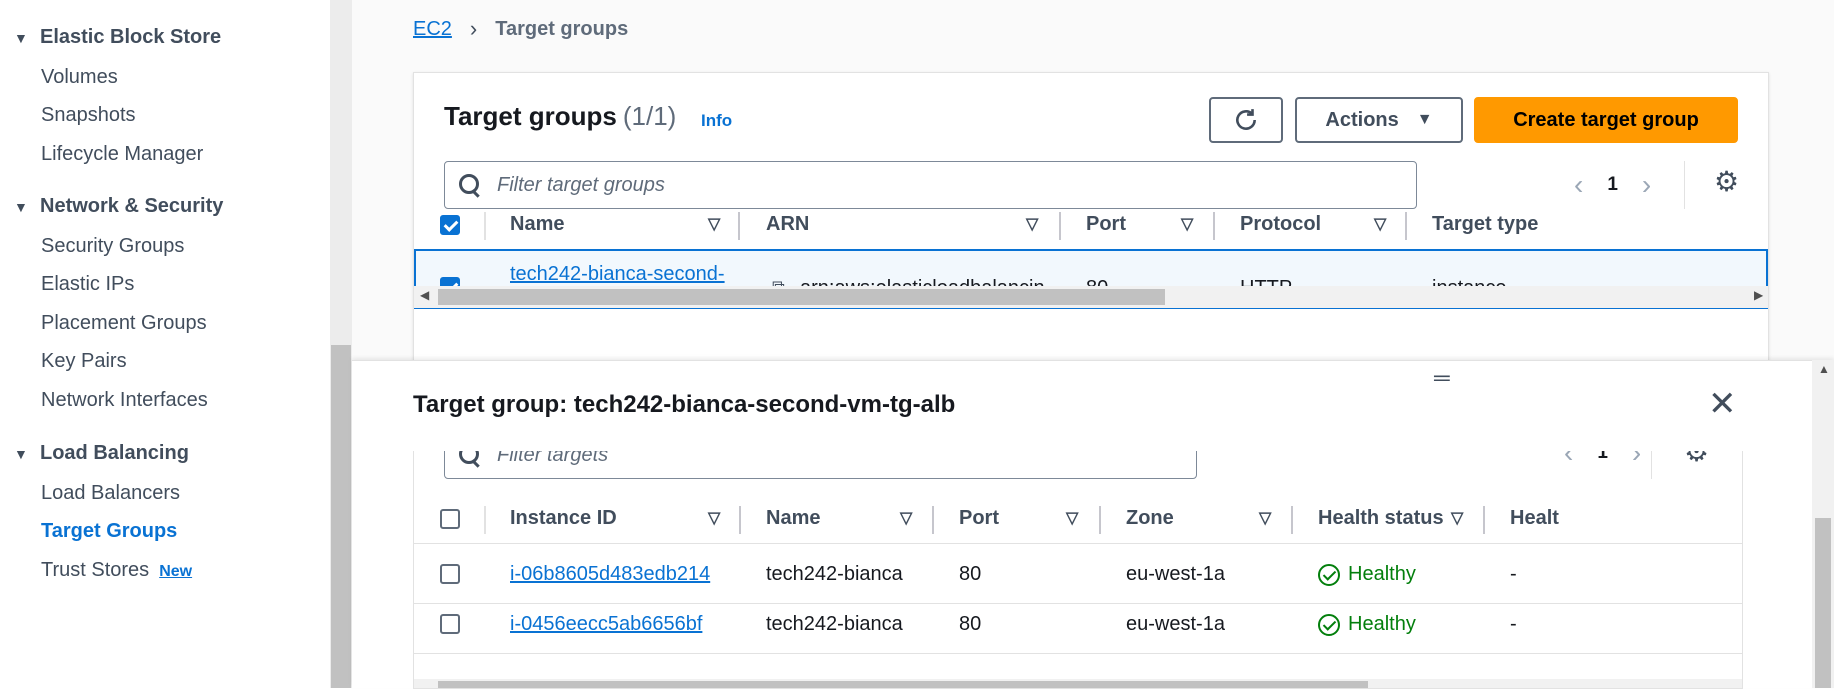  Describe the element at coordinates (1379, 120) in the screenshot. I see `actions-dropdown-button: Actions ▼` at that location.